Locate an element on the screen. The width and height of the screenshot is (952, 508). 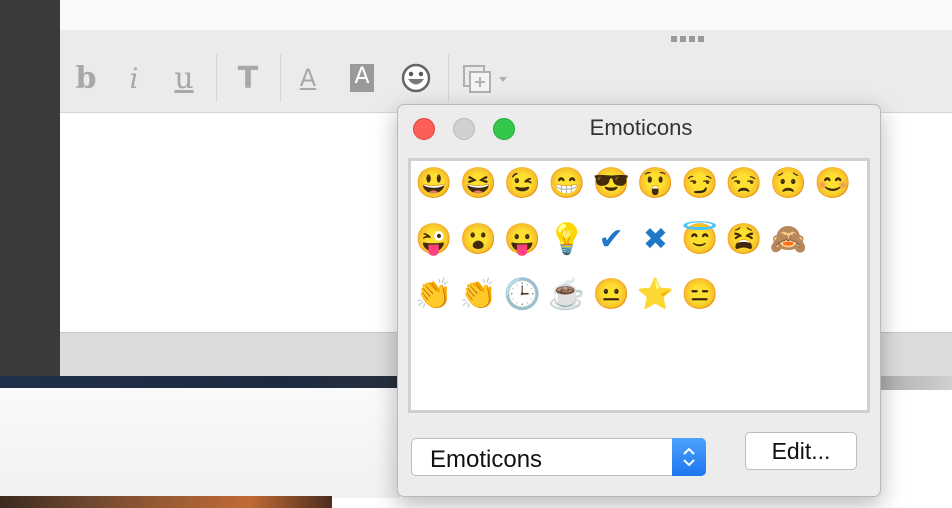
emoticon-item: 😏 is located at coordinates (700, 184).